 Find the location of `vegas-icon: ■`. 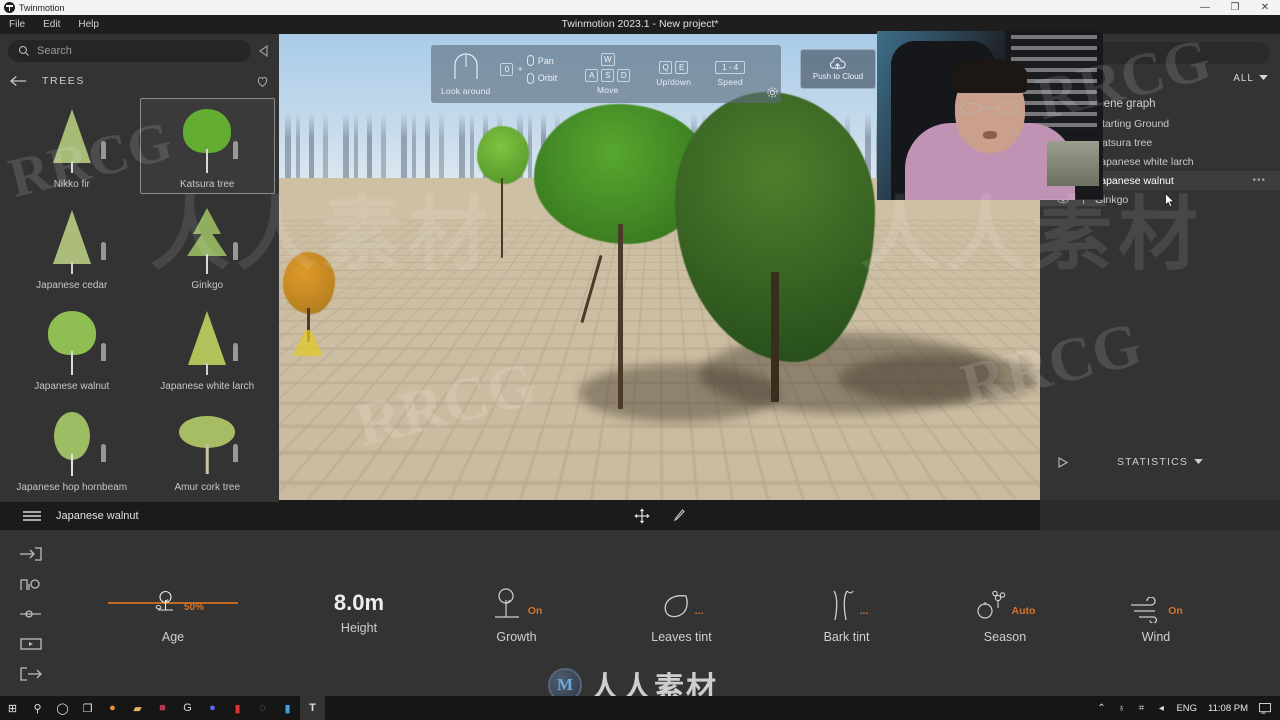

vegas-icon: ■ is located at coordinates (162, 708).